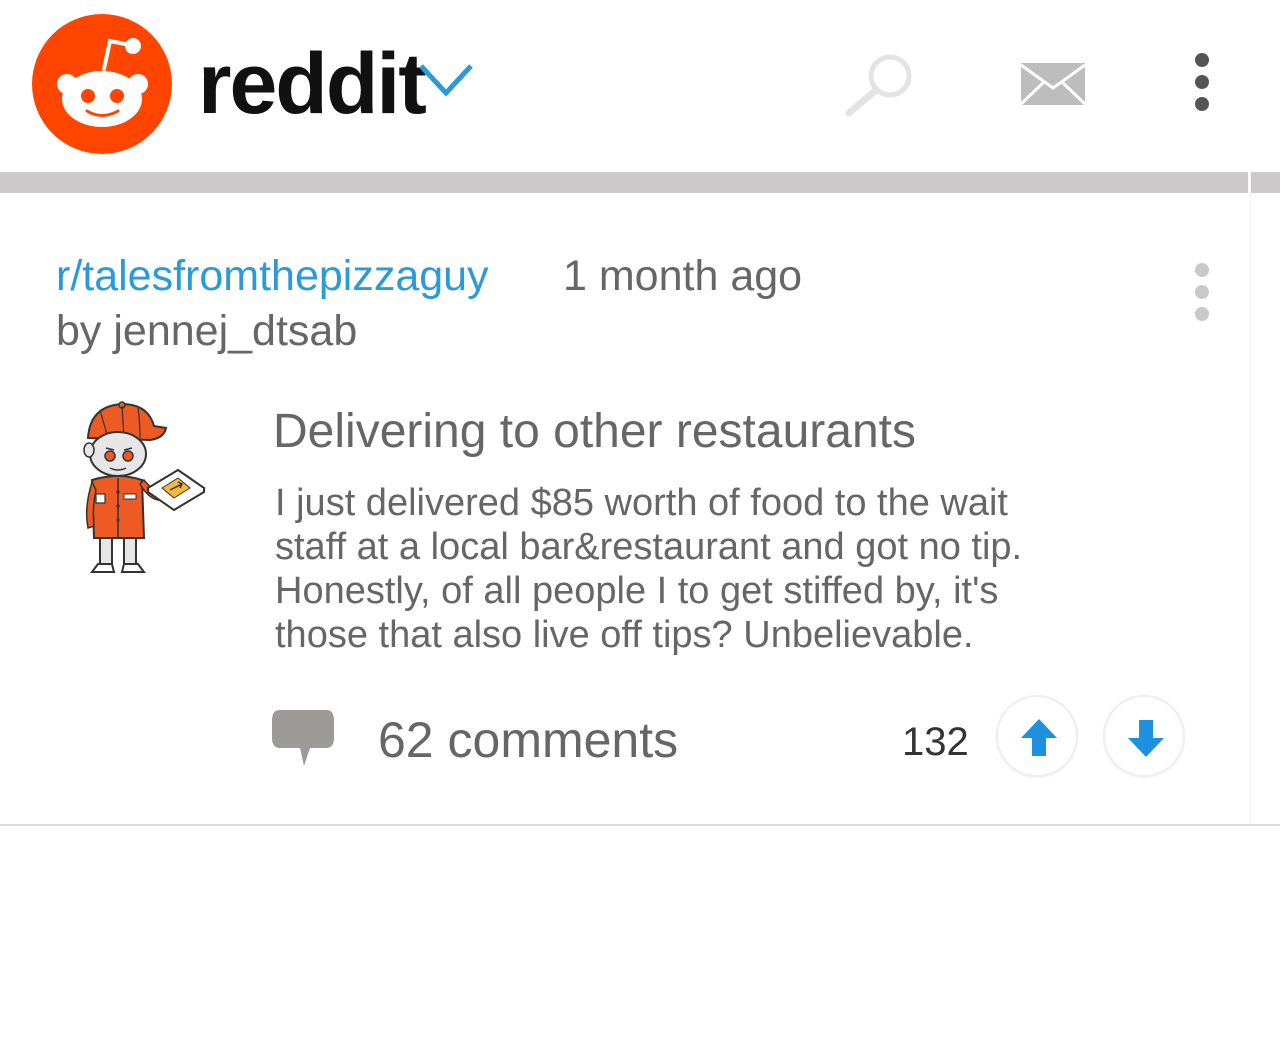  I want to click on upvote-button, so click(1037, 736).